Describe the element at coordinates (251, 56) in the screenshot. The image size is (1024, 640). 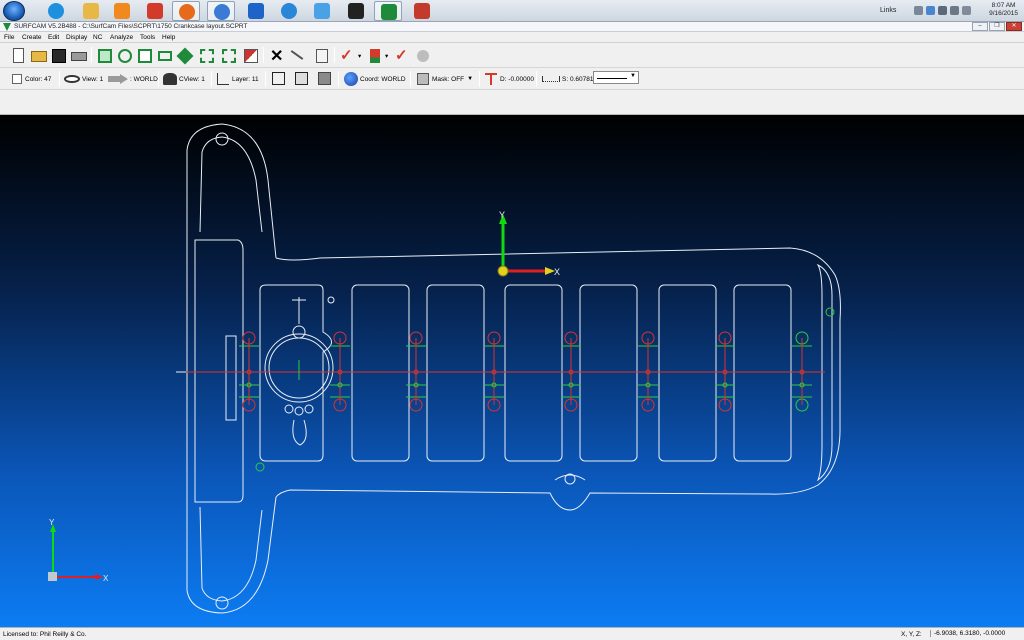
I see `redraw-button` at that location.